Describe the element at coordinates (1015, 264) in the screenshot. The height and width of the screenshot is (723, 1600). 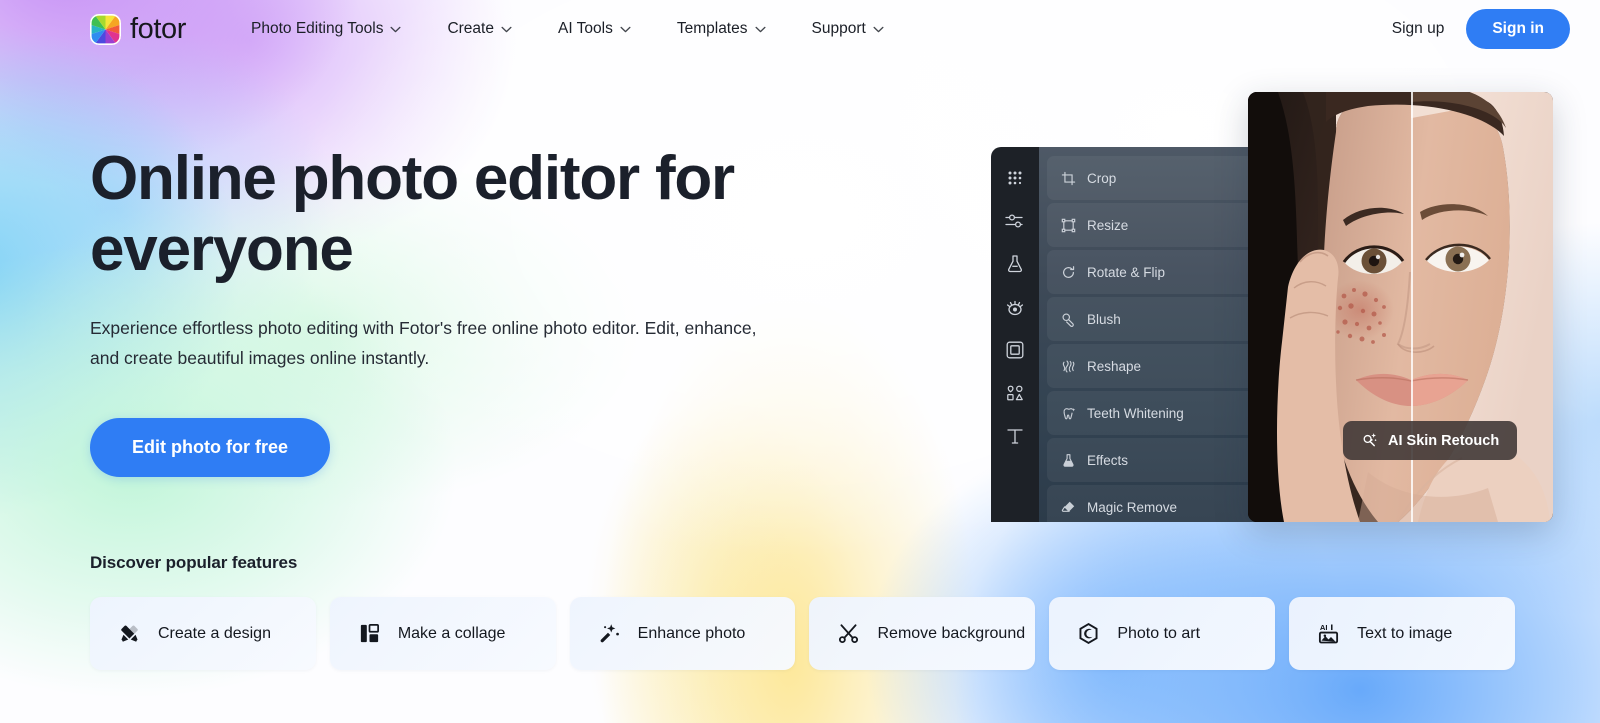
I see `flask-effects-icon` at that location.